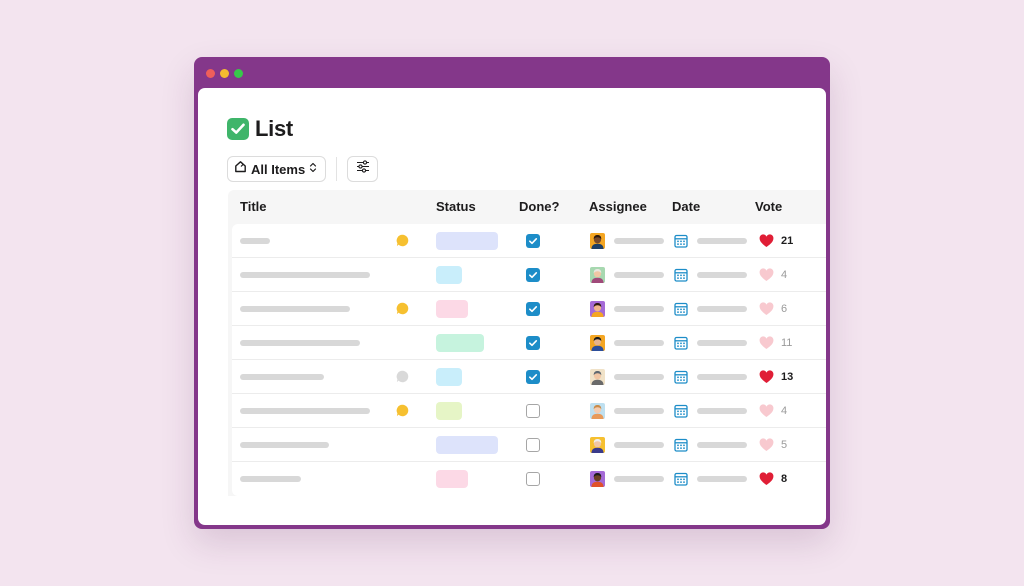 This screenshot has height=586, width=1024. Describe the element at coordinates (787, 343) in the screenshot. I see `vote-count: 11` at that location.